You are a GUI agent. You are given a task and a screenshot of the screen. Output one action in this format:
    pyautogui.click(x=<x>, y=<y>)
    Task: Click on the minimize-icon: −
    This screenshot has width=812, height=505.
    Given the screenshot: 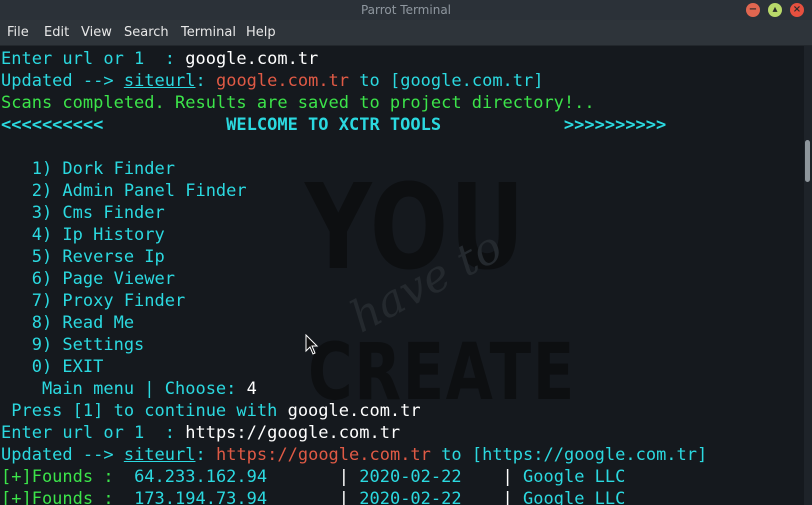 What is the action you would take?
    pyautogui.click(x=753, y=9)
    